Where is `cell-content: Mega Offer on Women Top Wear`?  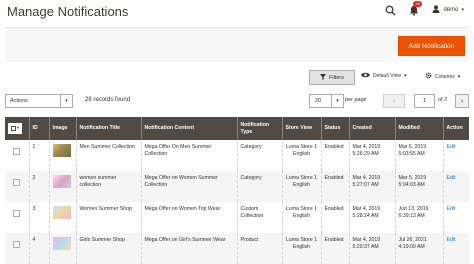 cell-content: Mega Offer on Women Top Wear is located at coordinates (188, 217).